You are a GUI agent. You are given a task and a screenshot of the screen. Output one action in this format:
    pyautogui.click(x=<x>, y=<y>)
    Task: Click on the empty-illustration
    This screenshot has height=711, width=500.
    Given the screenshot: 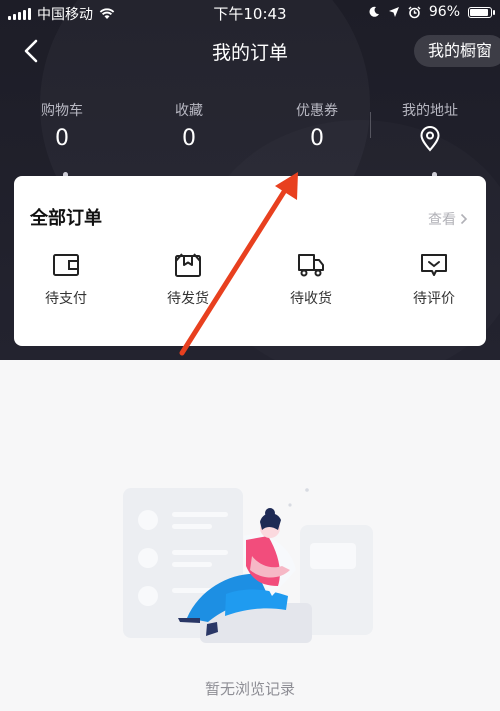 What is the action you would take?
    pyautogui.click(x=248, y=565)
    